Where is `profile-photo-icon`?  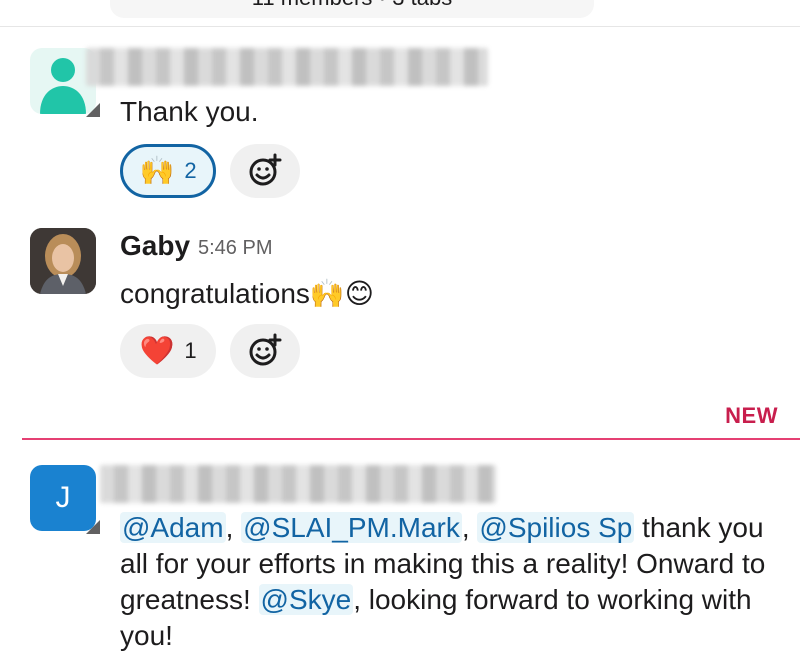 profile-photo-icon is located at coordinates (63, 261).